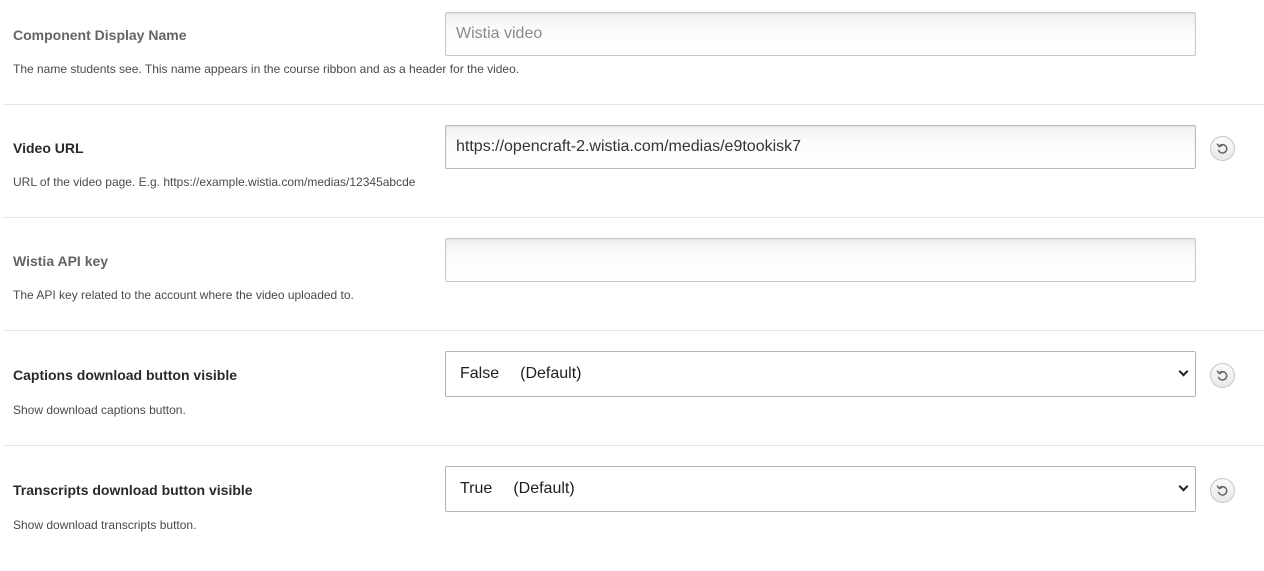 This screenshot has width=1264, height=571. Describe the element at coordinates (820, 374) in the screenshot. I see `captions-download-select: False (Default)` at that location.